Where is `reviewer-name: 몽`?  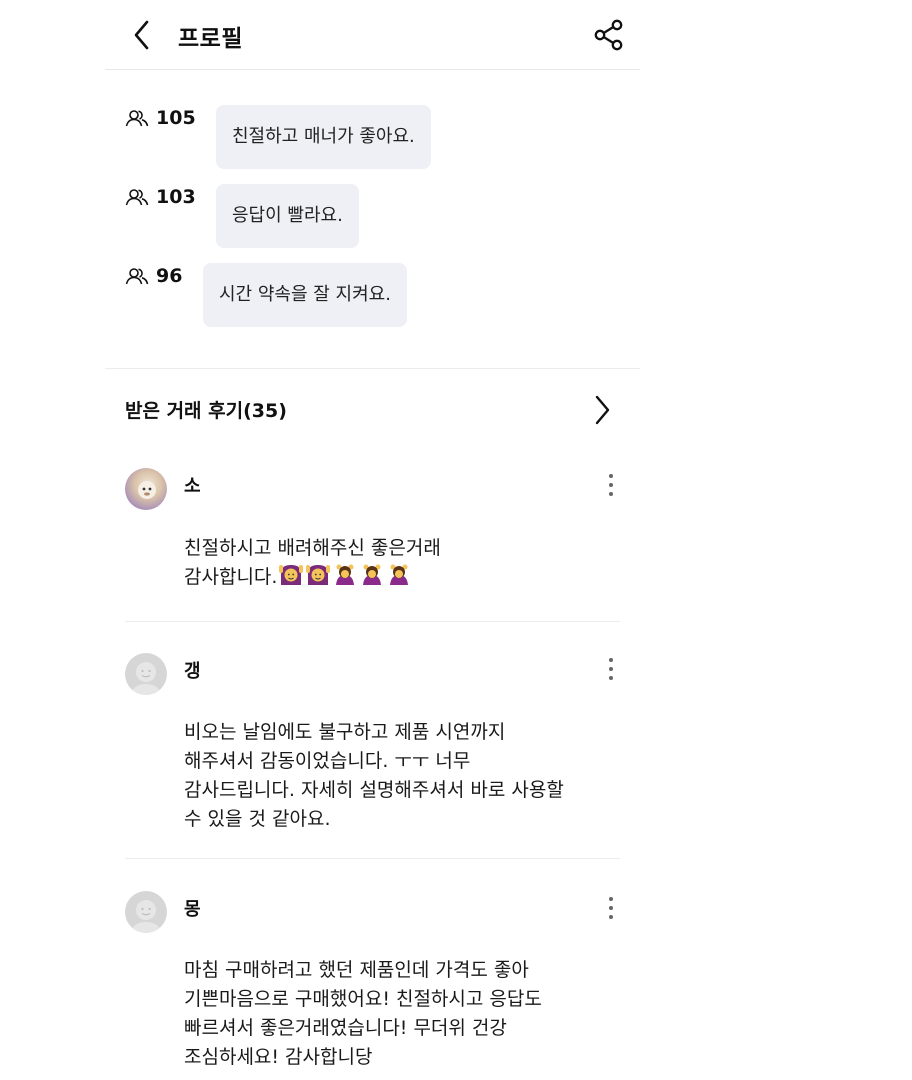 reviewer-name: 몽 is located at coordinates (192, 908).